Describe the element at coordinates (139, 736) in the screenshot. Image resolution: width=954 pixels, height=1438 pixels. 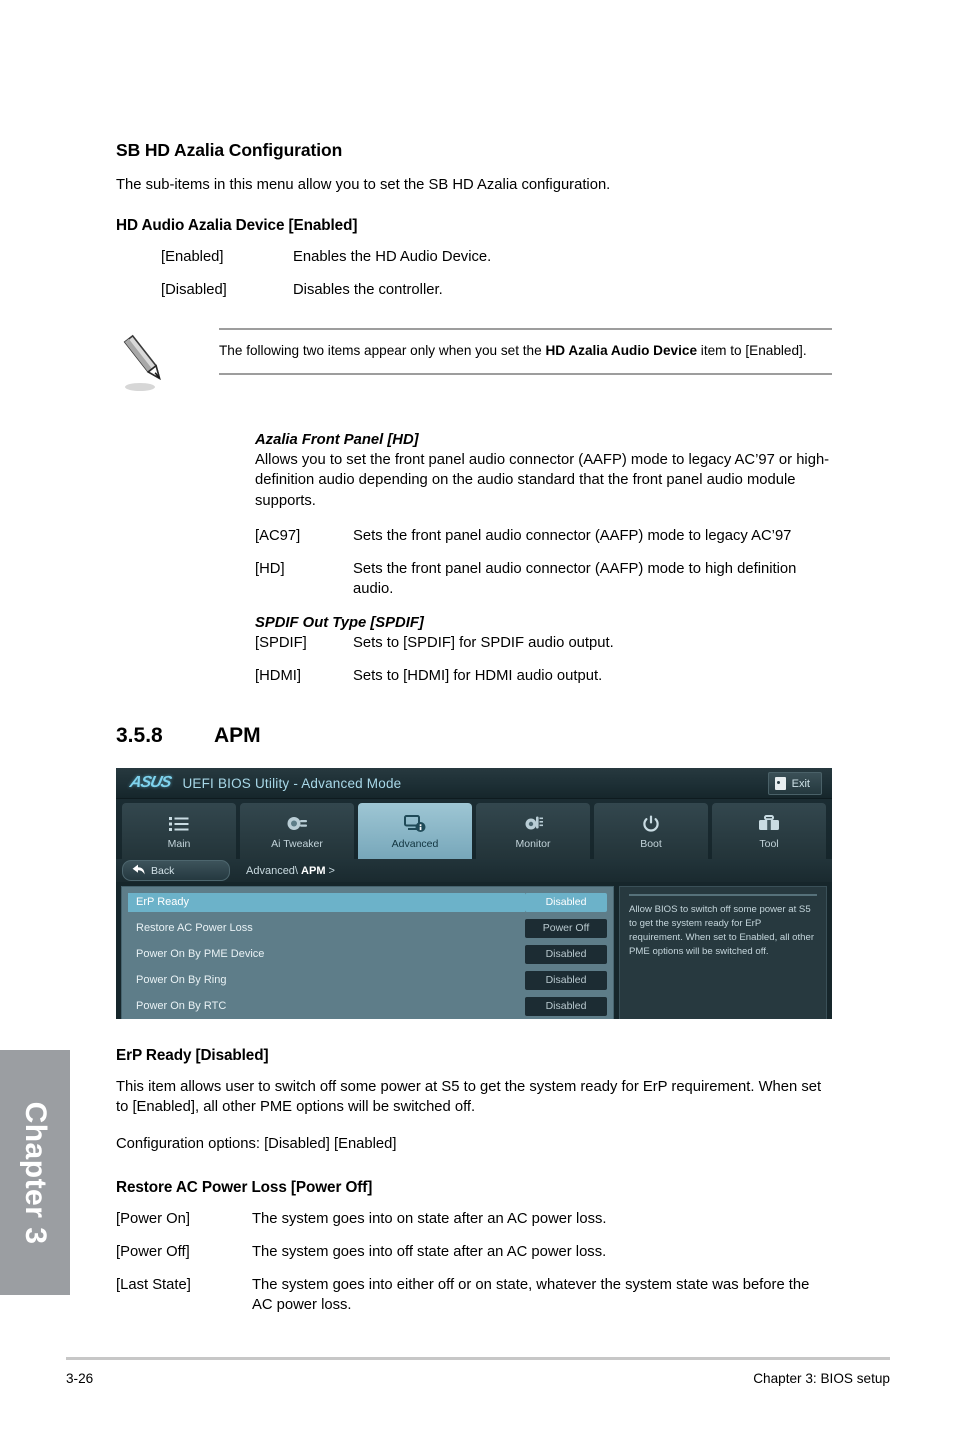
I see `apm-section-number: 3.5.8` at that location.